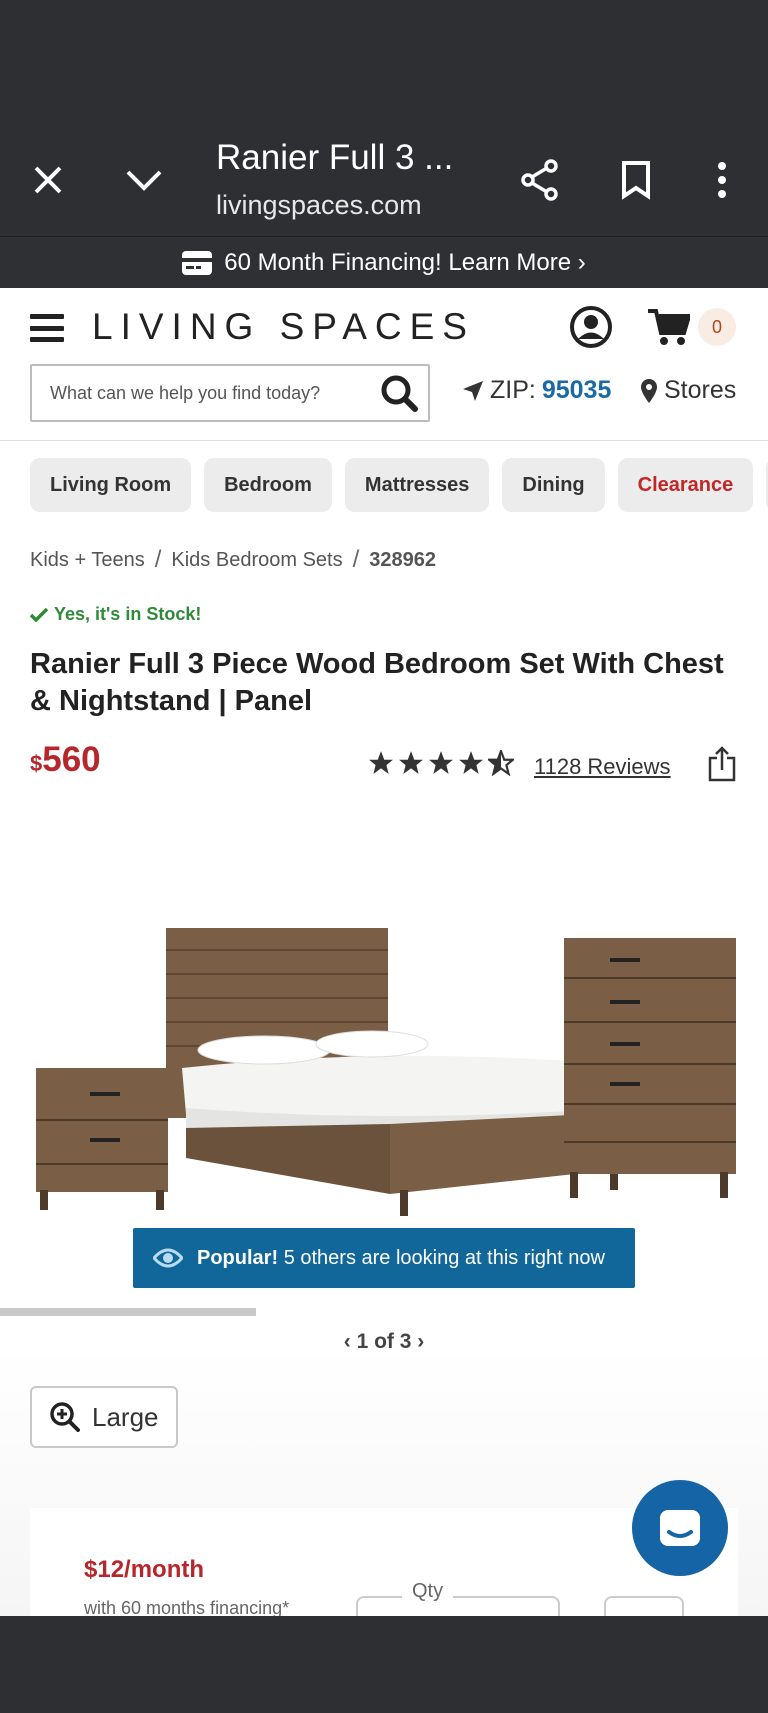 This screenshot has height=1713, width=768. I want to click on category-clearance: Clearance, so click(685, 485).